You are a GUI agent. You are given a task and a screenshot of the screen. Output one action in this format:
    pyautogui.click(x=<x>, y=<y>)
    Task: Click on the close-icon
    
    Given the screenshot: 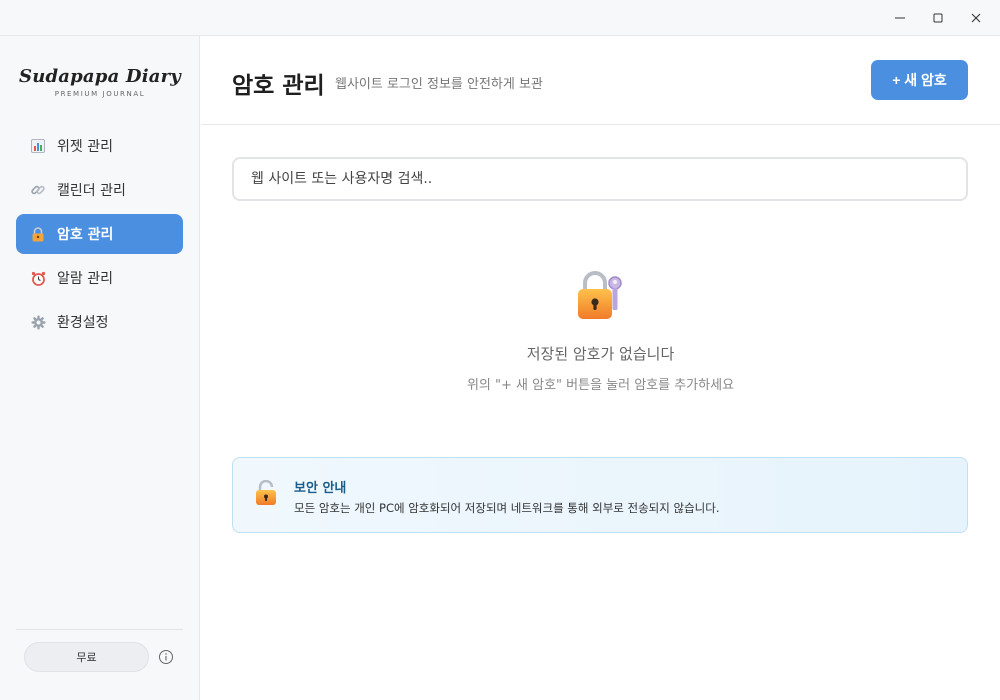 What is the action you would take?
    pyautogui.click(x=976, y=18)
    